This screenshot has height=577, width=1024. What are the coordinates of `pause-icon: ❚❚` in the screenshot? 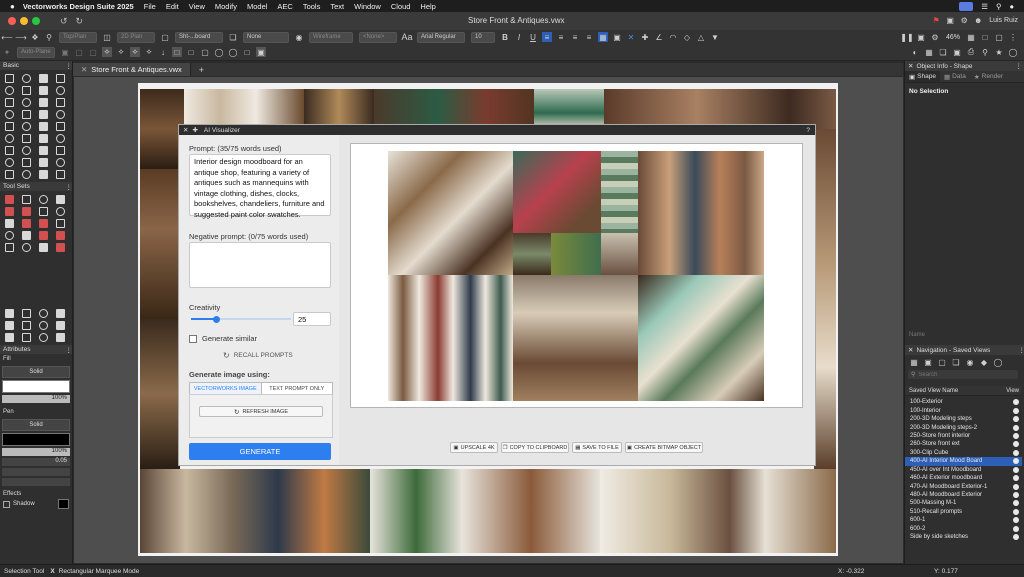 It's located at (906, 37).